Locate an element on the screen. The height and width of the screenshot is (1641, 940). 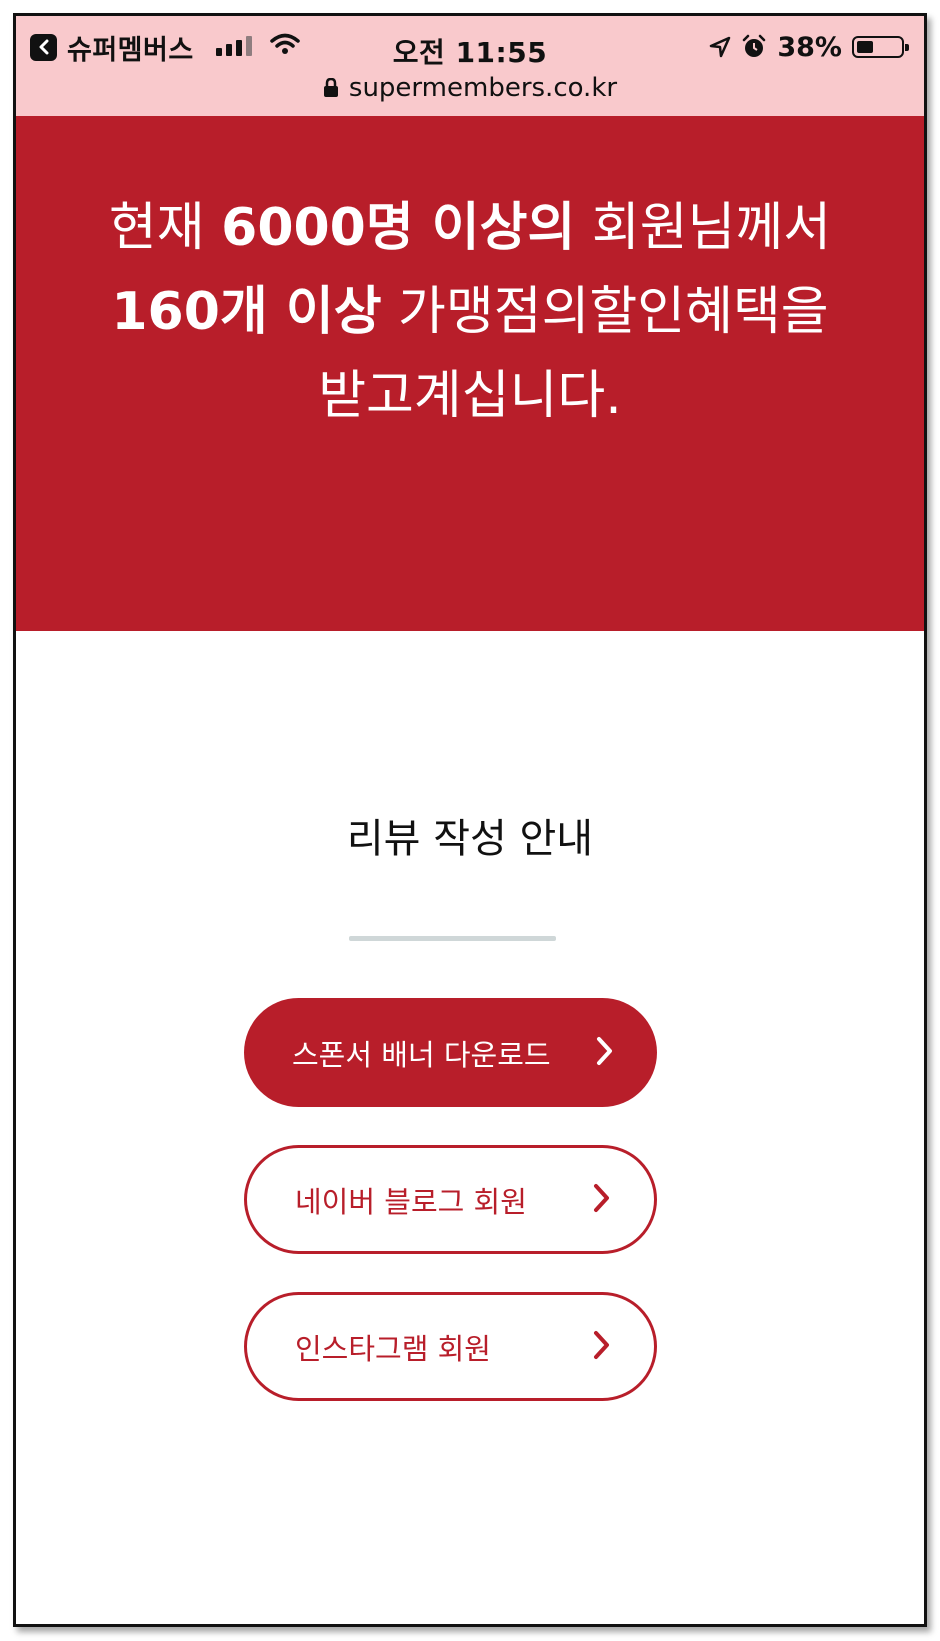
address-bar: supermembers.co.kr is located at coordinates (470, 88).